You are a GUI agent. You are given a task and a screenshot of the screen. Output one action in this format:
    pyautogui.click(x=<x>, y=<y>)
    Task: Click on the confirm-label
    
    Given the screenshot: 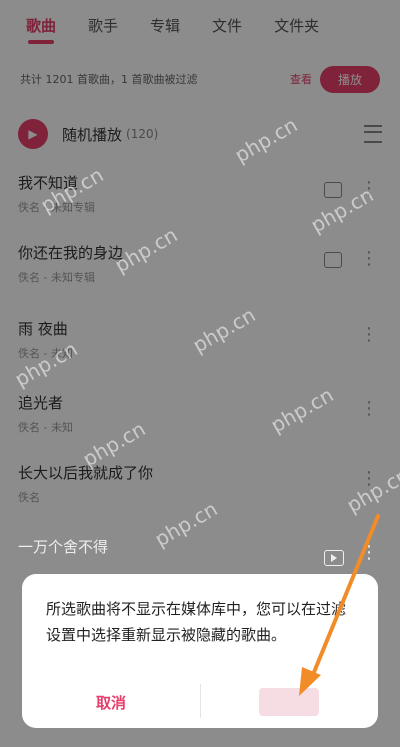 What is the action you would take?
    pyautogui.click(x=289, y=702)
    